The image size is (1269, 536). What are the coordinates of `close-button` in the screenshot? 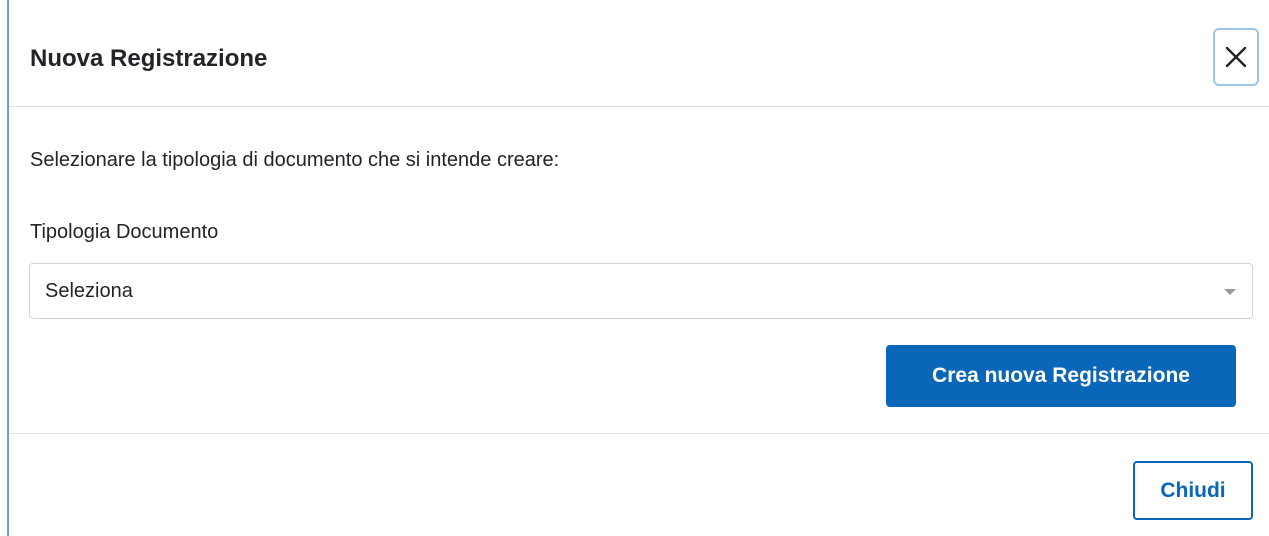 It's located at (1236, 57).